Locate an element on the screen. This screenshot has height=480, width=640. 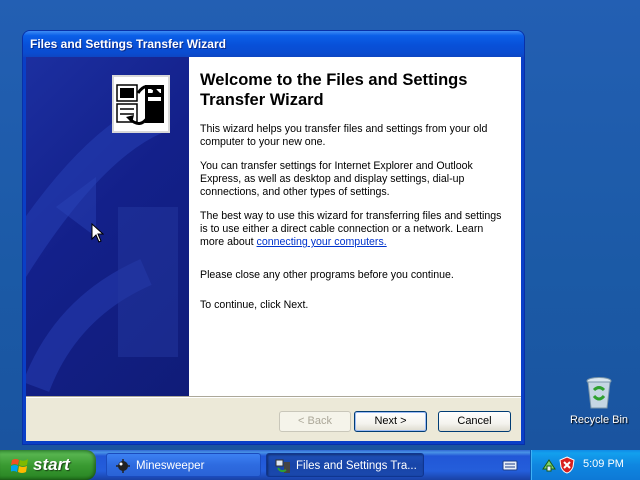
start-button: start is located at coordinates (48, 465).